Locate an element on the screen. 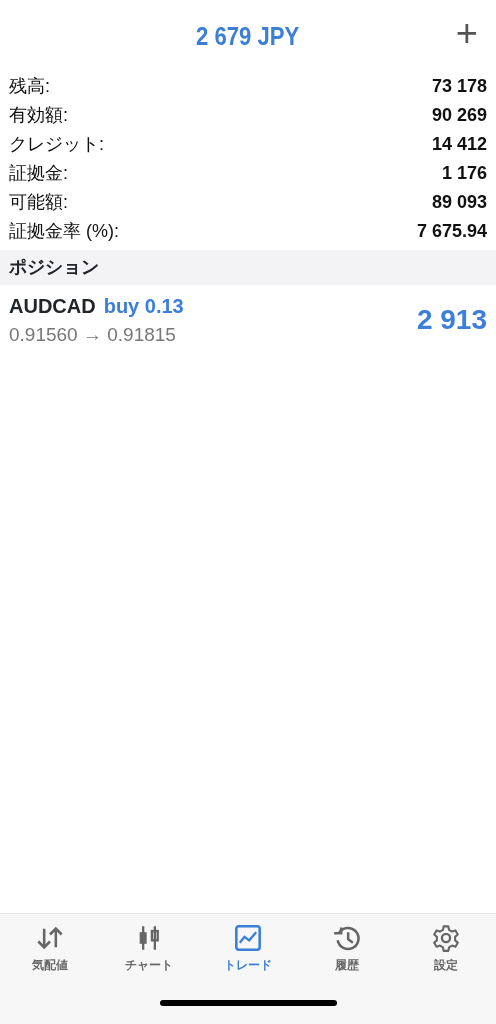 The image size is (496, 1024). tab: 設定 is located at coordinates (446, 949).